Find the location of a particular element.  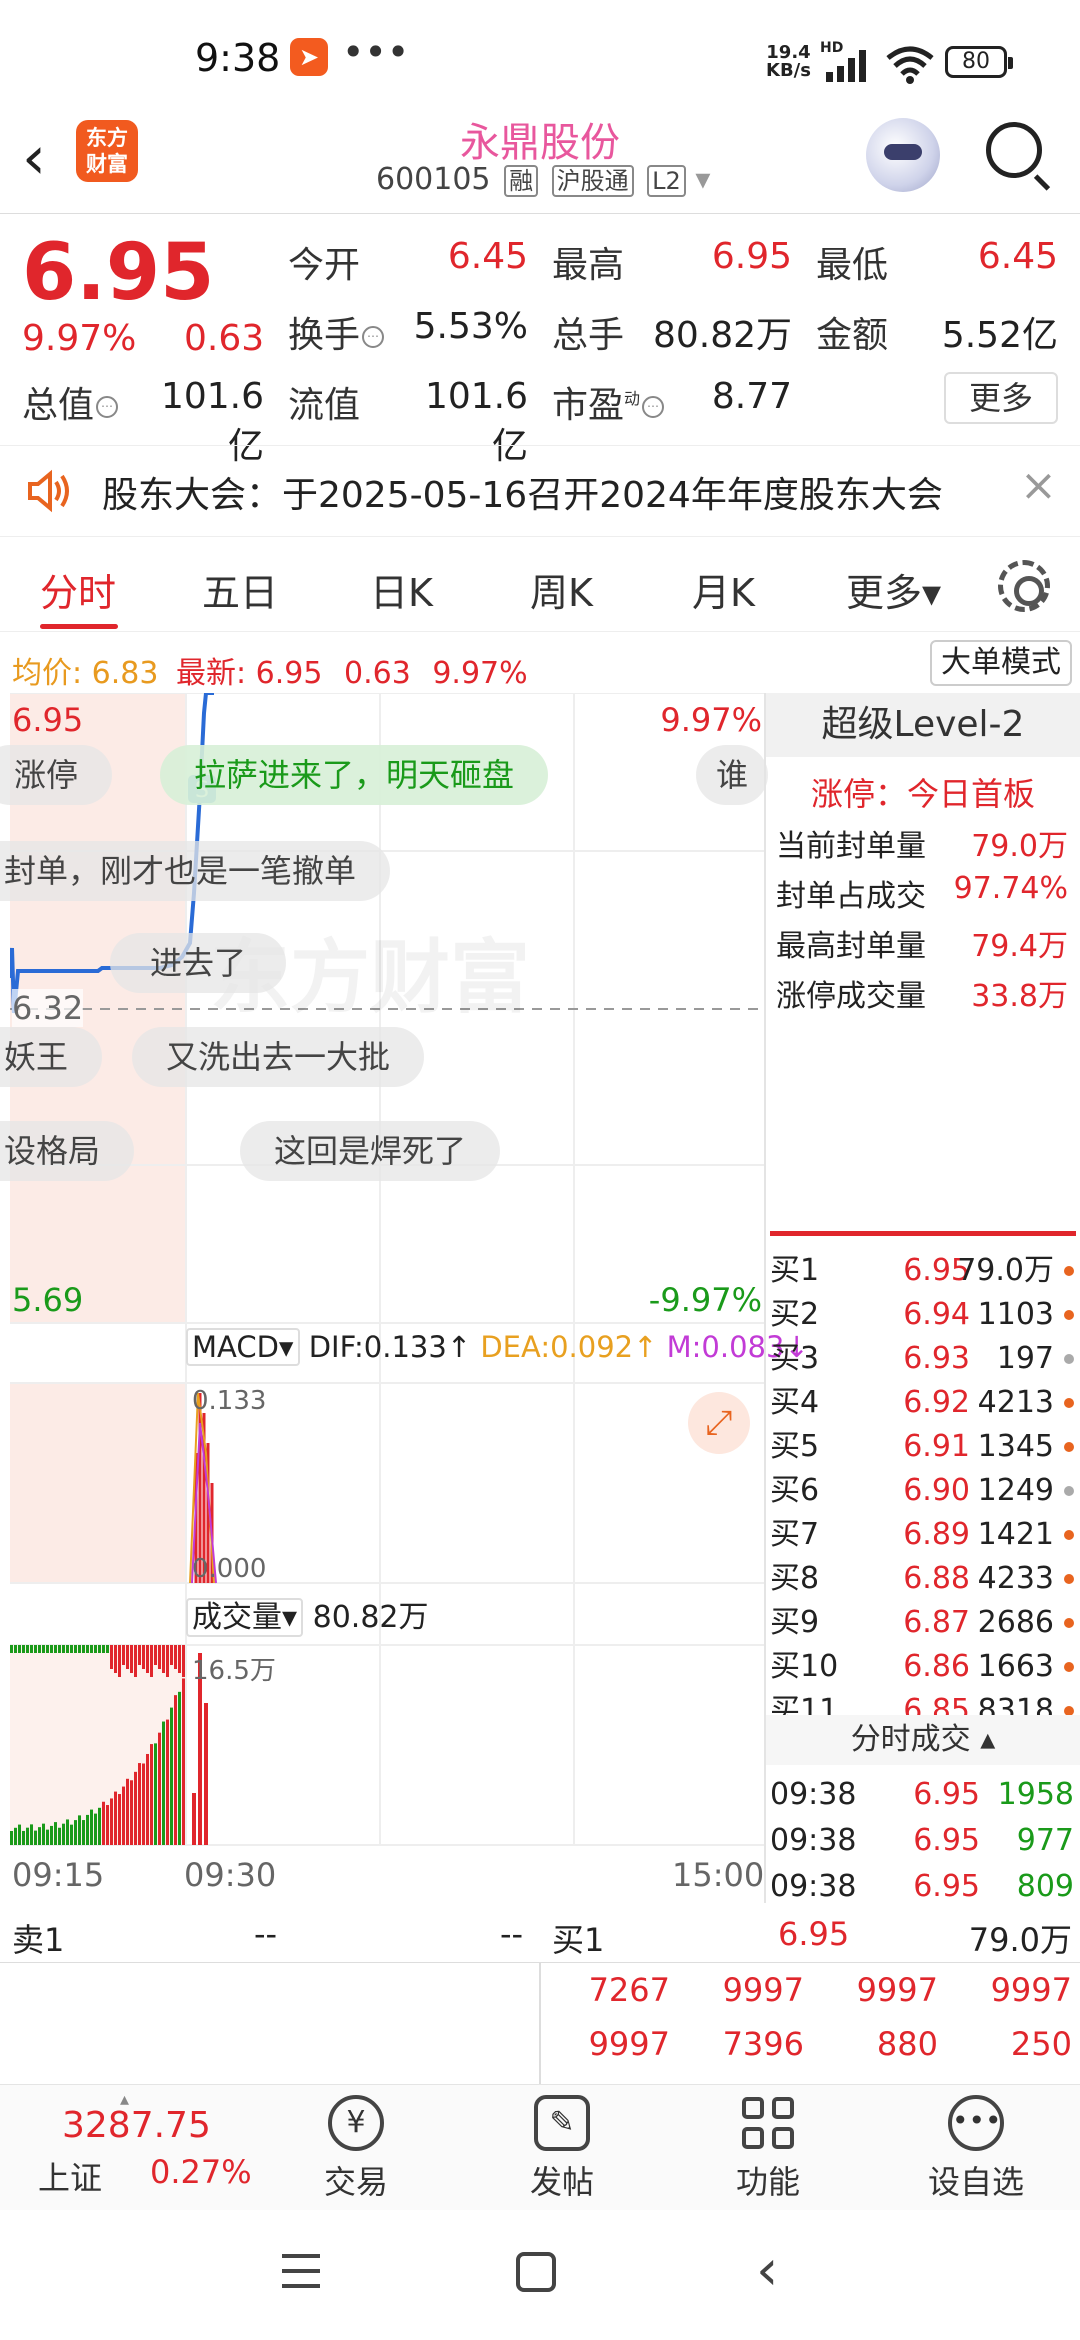

chart-tabs: 分时 五日 日K 周K 月K 更多▾ is located at coordinates (540, 586).